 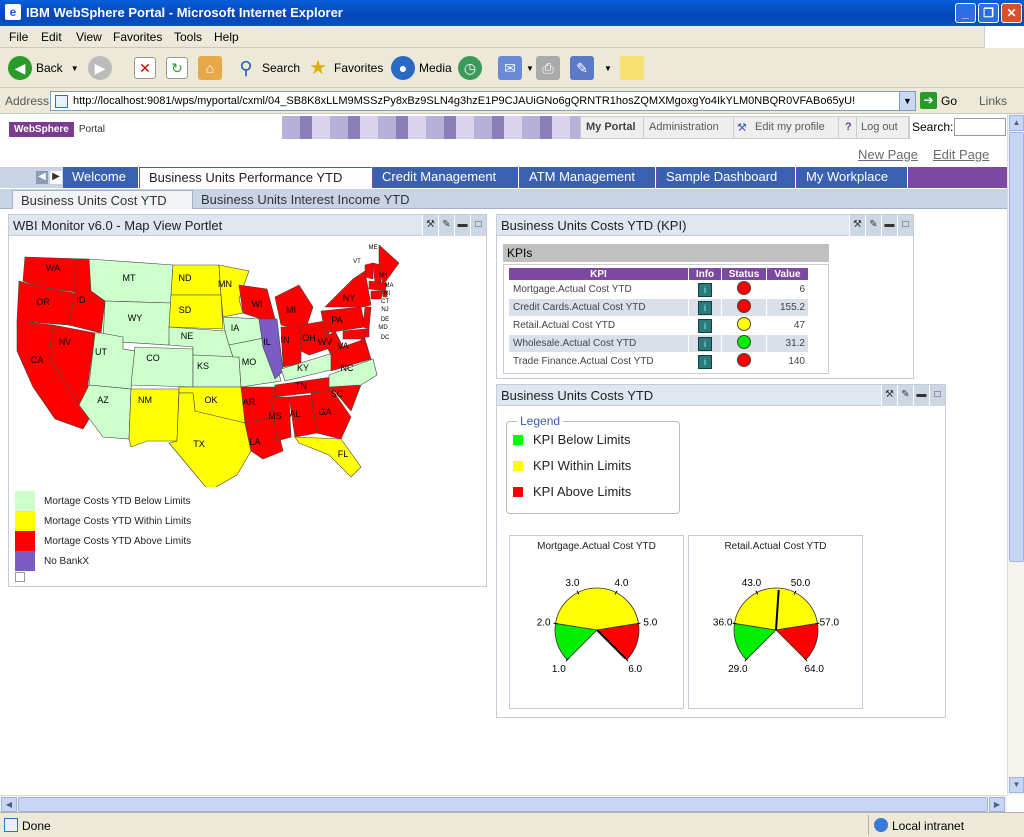 What do you see at coordinates (254, 442) in the screenshot?
I see `state-label: LA` at bounding box center [254, 442].